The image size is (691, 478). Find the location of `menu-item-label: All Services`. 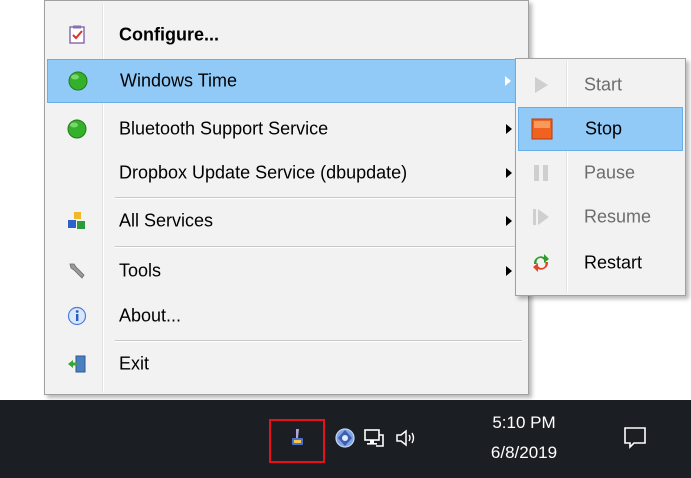

menu-item-label: All Services is located at coordinates (166, 220).